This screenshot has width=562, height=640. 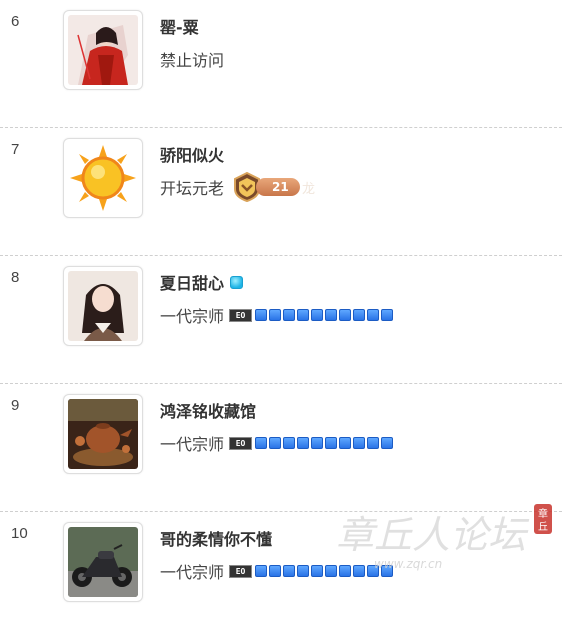 What do you see at coordinates (237, 282) in the screenshot?
I see `vip-icon` at bounding box center [237, 282].